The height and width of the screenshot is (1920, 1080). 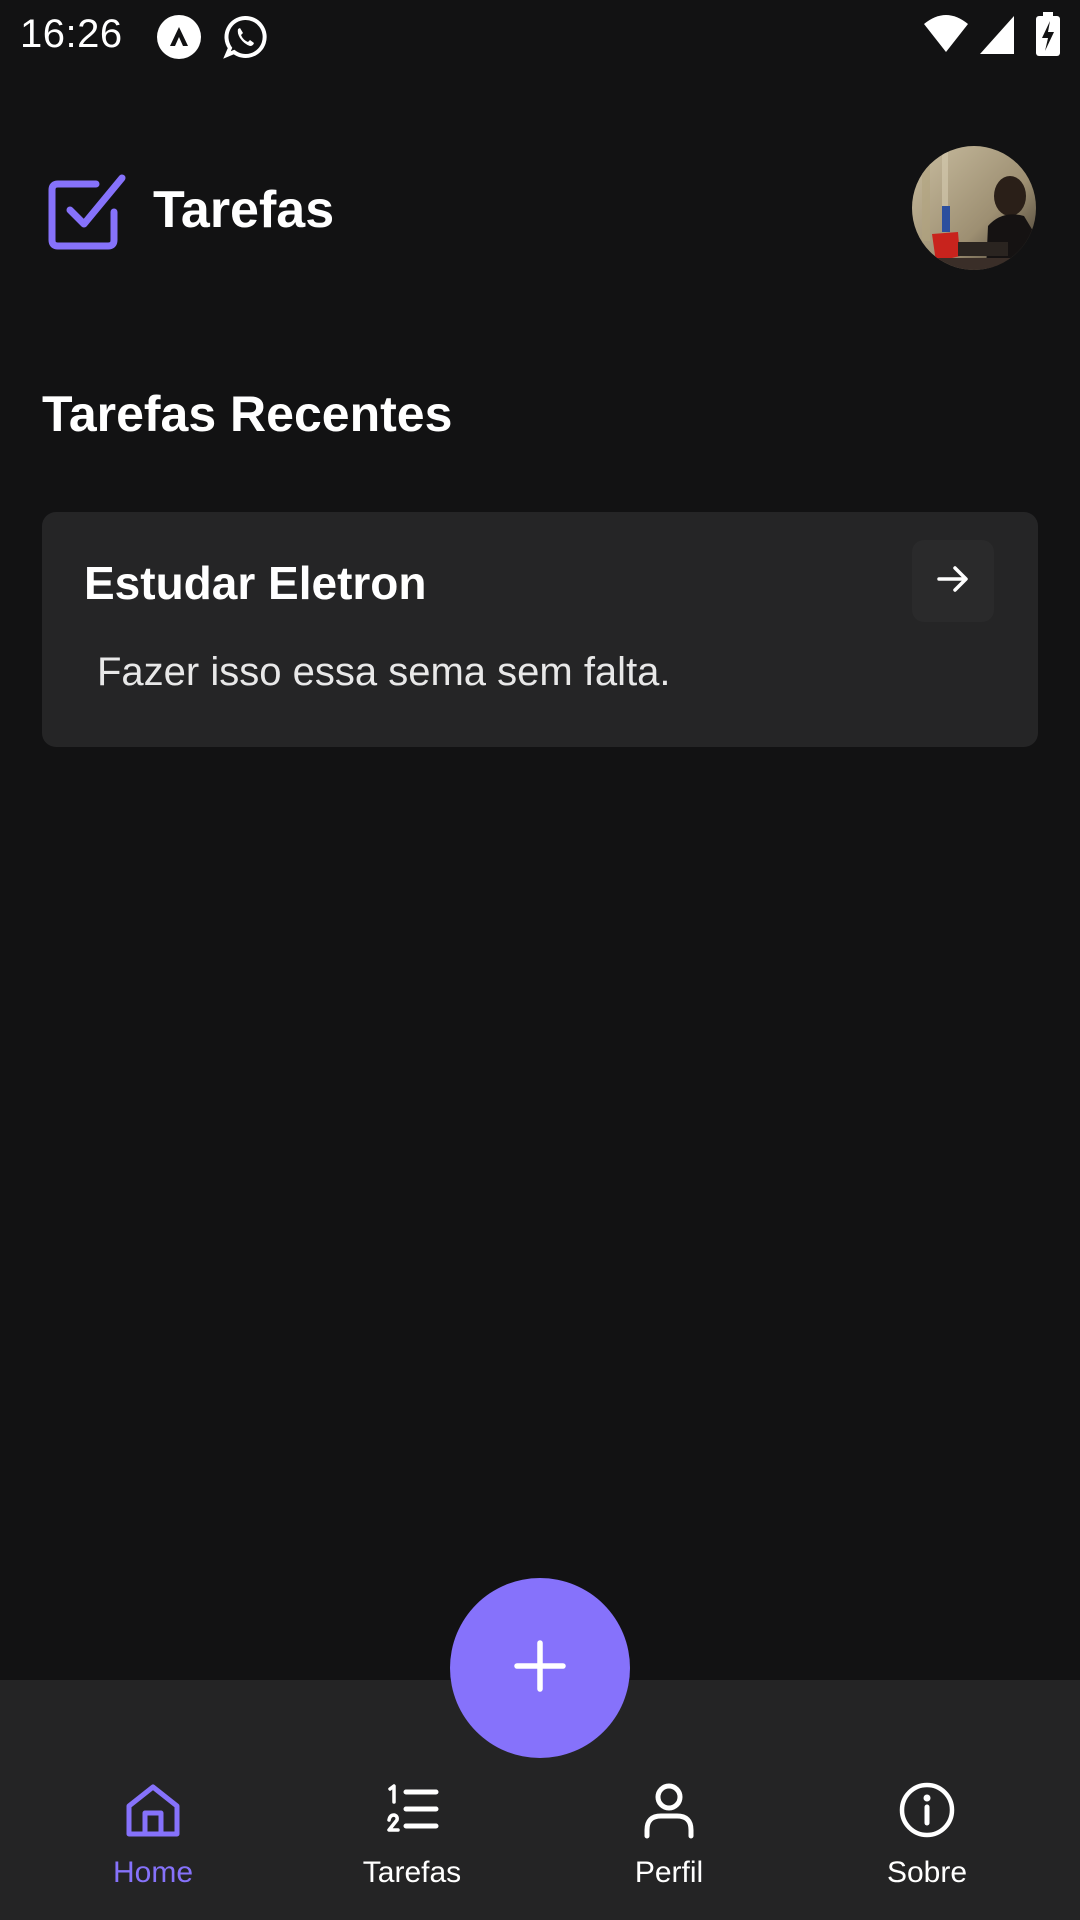 What do you see at coordinates (946, 36) in the screenshot?
I see `wifi-icon` at bounding box center [946, 36].